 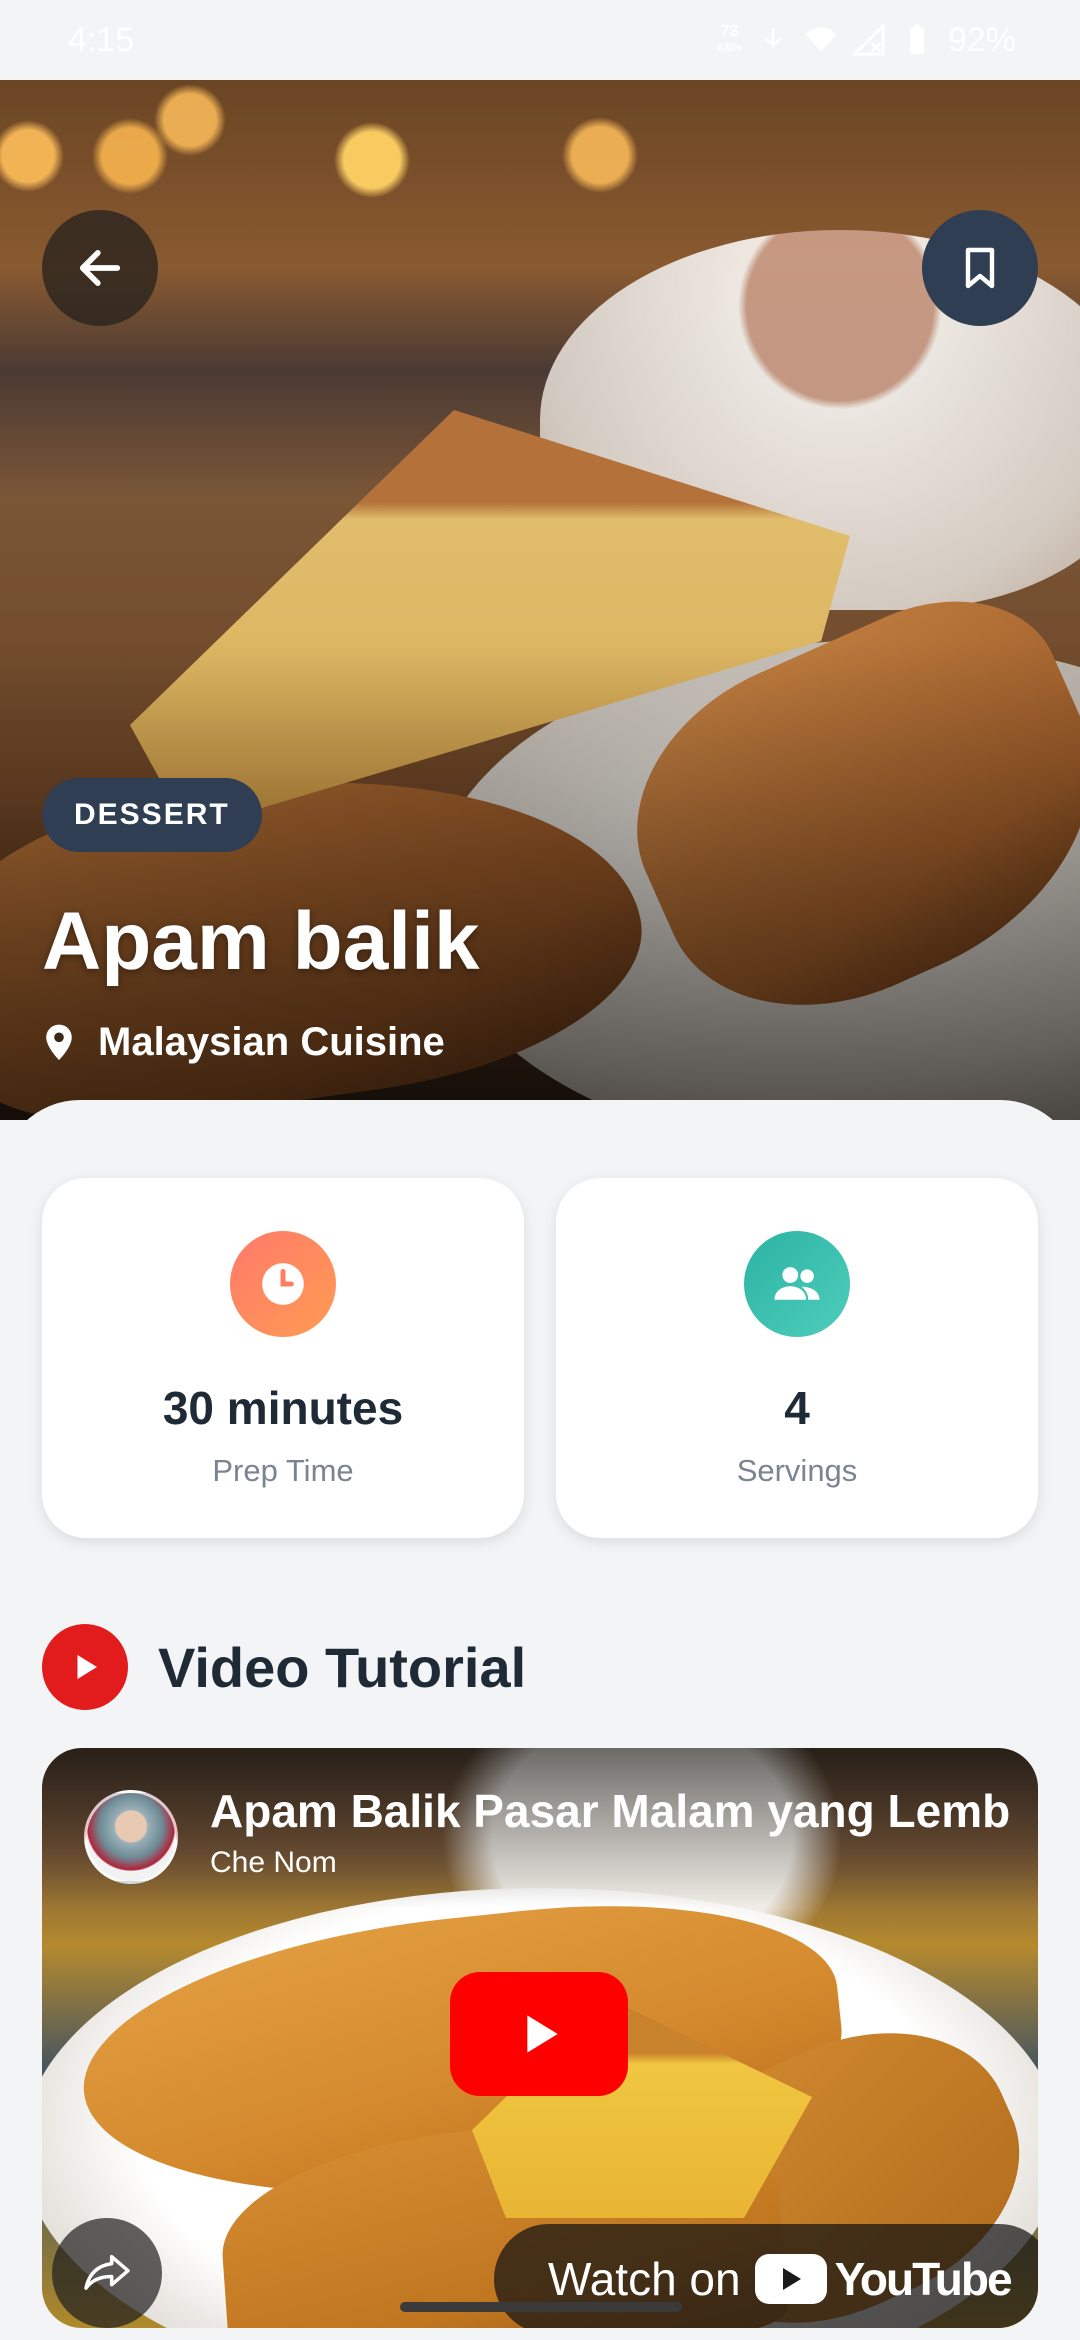 What do you see at coordinates (283, 1470) in the screenshot?
I see `prep-time-label: Prep Time` at bounding box center [283, 1470].